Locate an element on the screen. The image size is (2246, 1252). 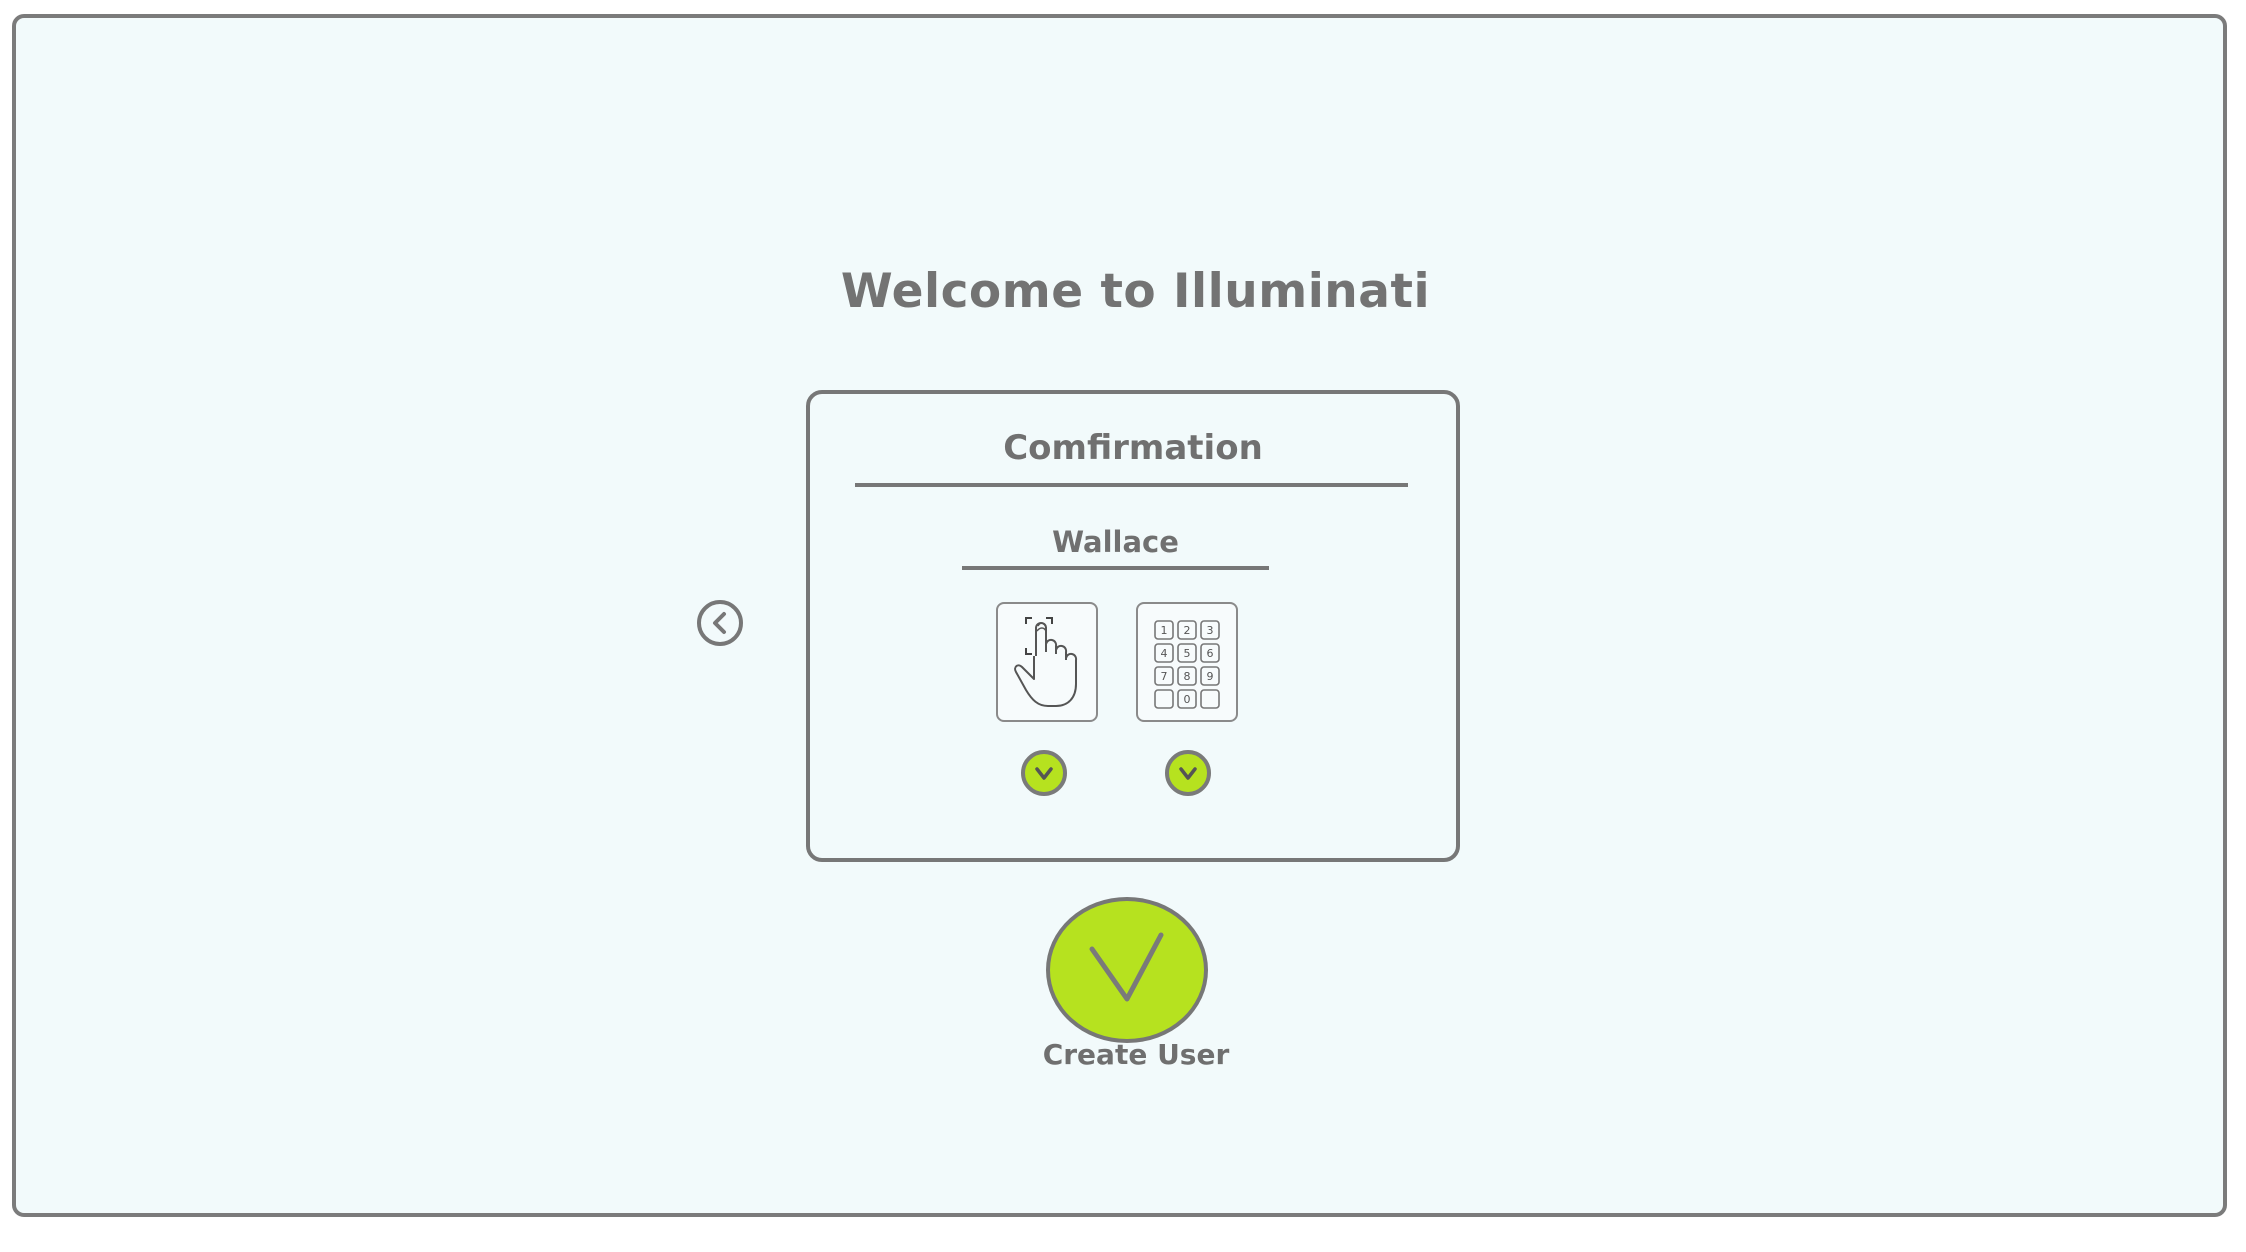
create-user-button is located at coordinates (1127, 970).